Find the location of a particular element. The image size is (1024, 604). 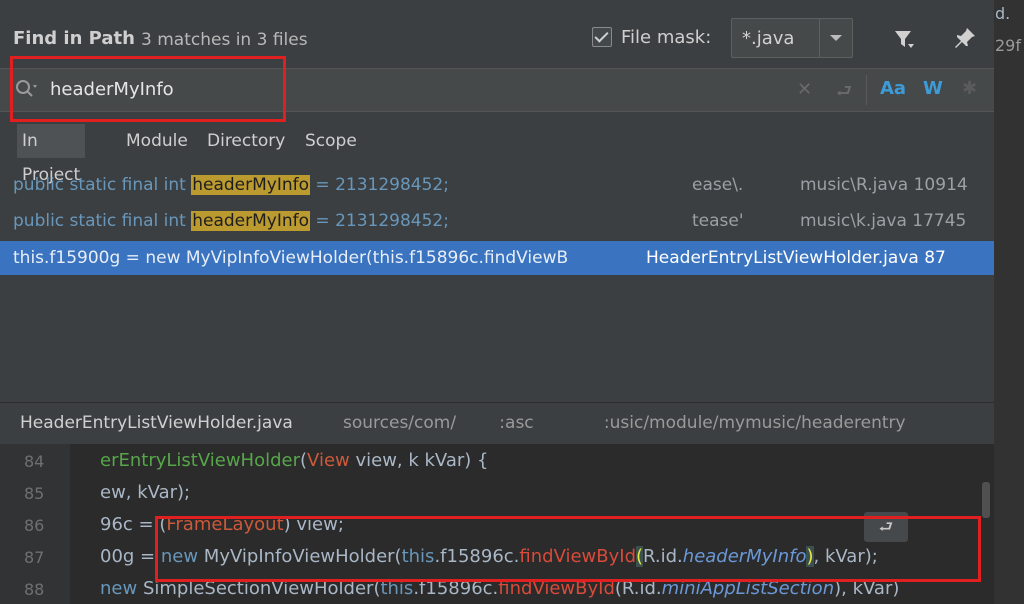

preview-file-name: HeaderEntryListViewHolder.java is located at coordinates (156, 423).